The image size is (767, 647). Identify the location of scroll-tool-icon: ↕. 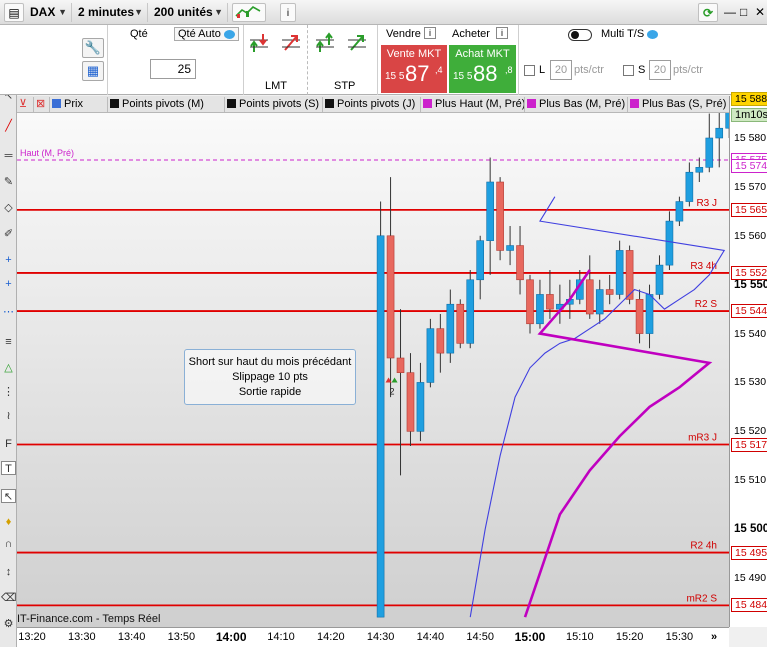
(8, 572).